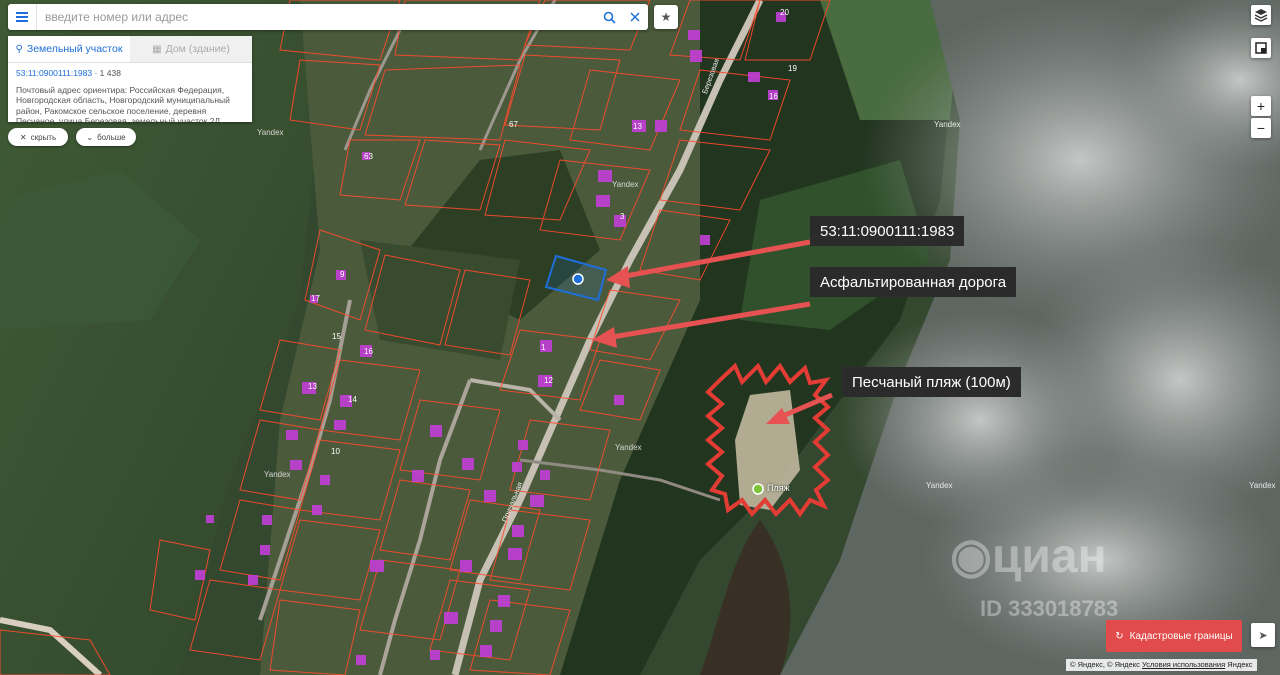  What do you see at coordinates (513, 124) in the screenshot?
I see `plot-number: 67` at bounding box center [513, 124].